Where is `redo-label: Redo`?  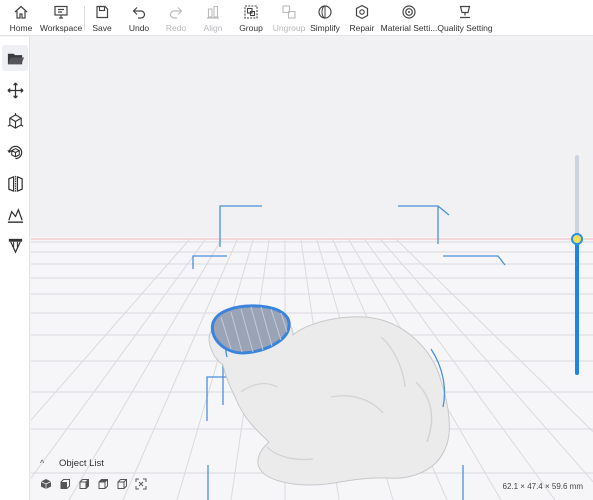 redo-label: Redo is located at coordinates (176, 28).